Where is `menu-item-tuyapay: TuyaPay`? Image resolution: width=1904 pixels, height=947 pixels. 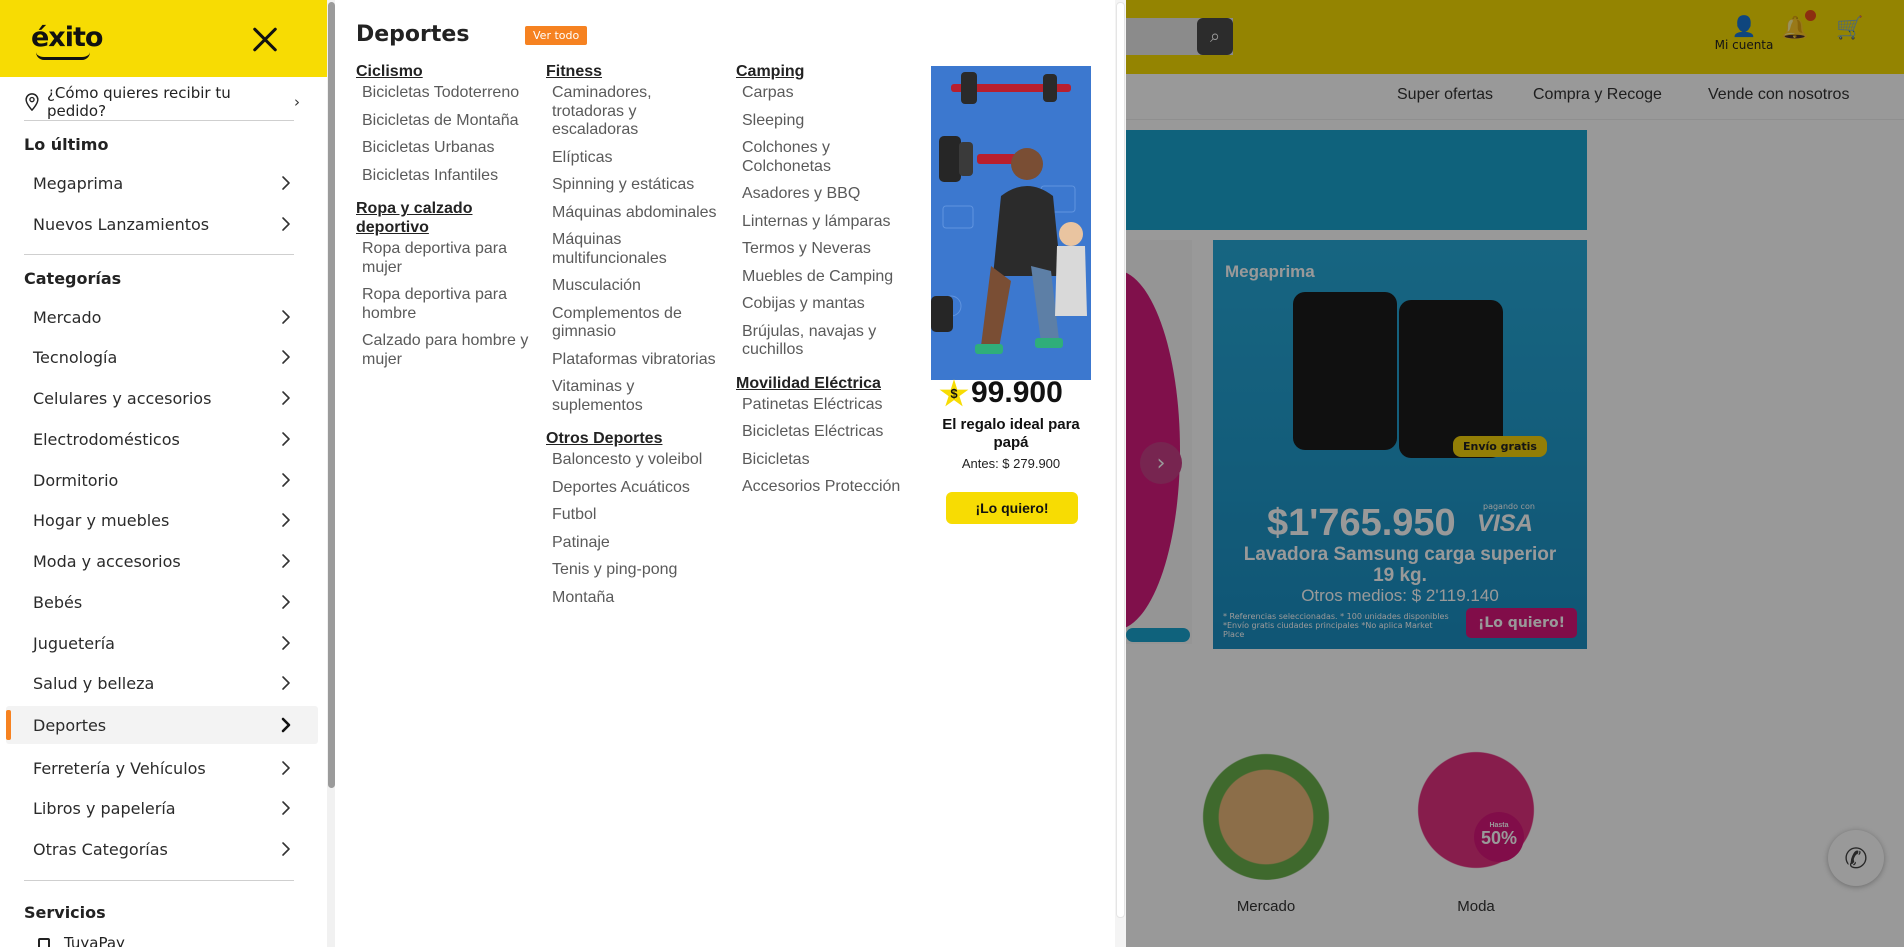 menu-item-tuyapay: TuyaPay is located at coordinates (94, 940).